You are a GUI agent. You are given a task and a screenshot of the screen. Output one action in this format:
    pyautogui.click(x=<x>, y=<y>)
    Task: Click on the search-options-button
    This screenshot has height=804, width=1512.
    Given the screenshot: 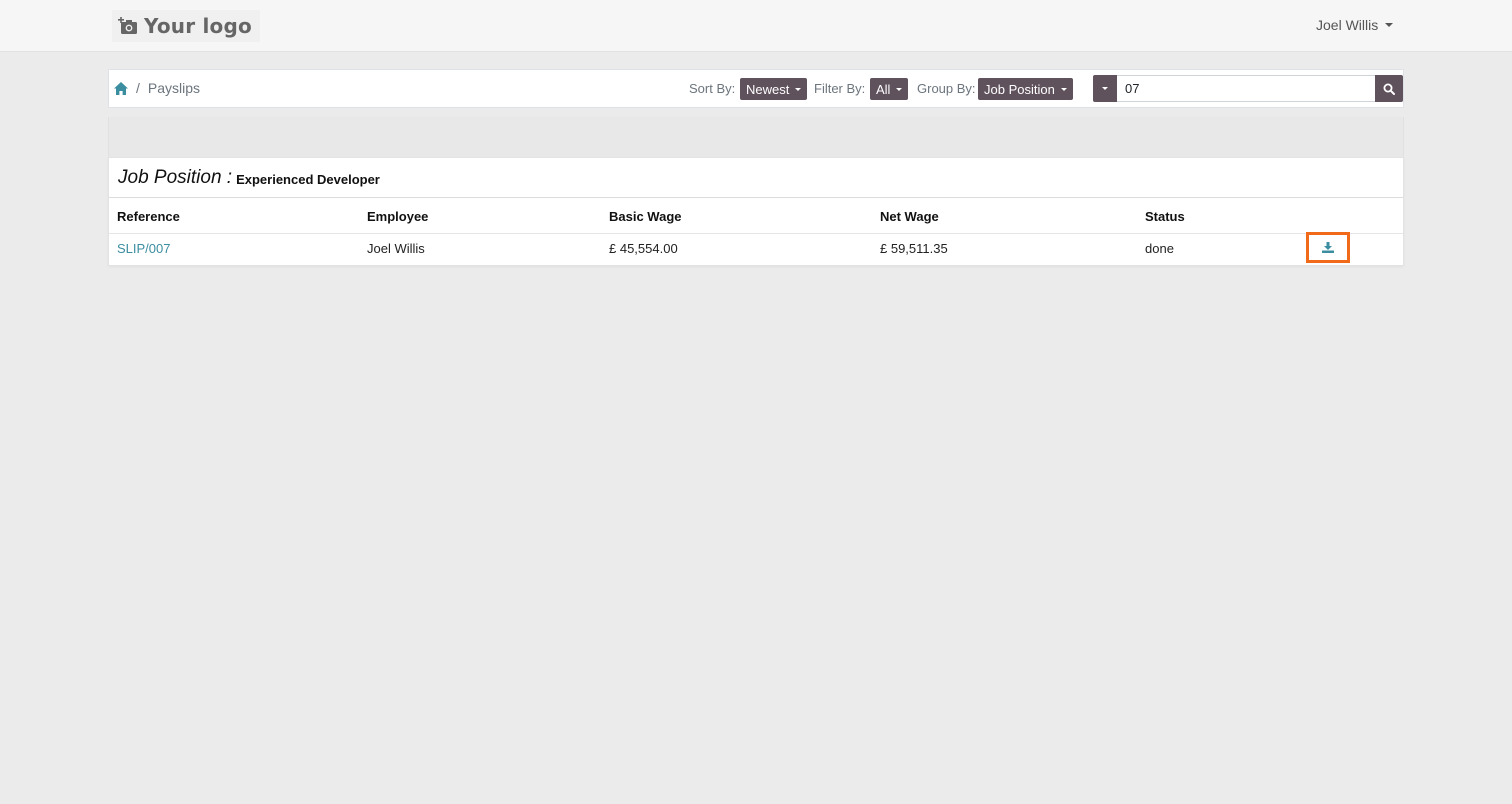 What is the action you would take?
    pyautogui.click(x=1105, y=88)
    